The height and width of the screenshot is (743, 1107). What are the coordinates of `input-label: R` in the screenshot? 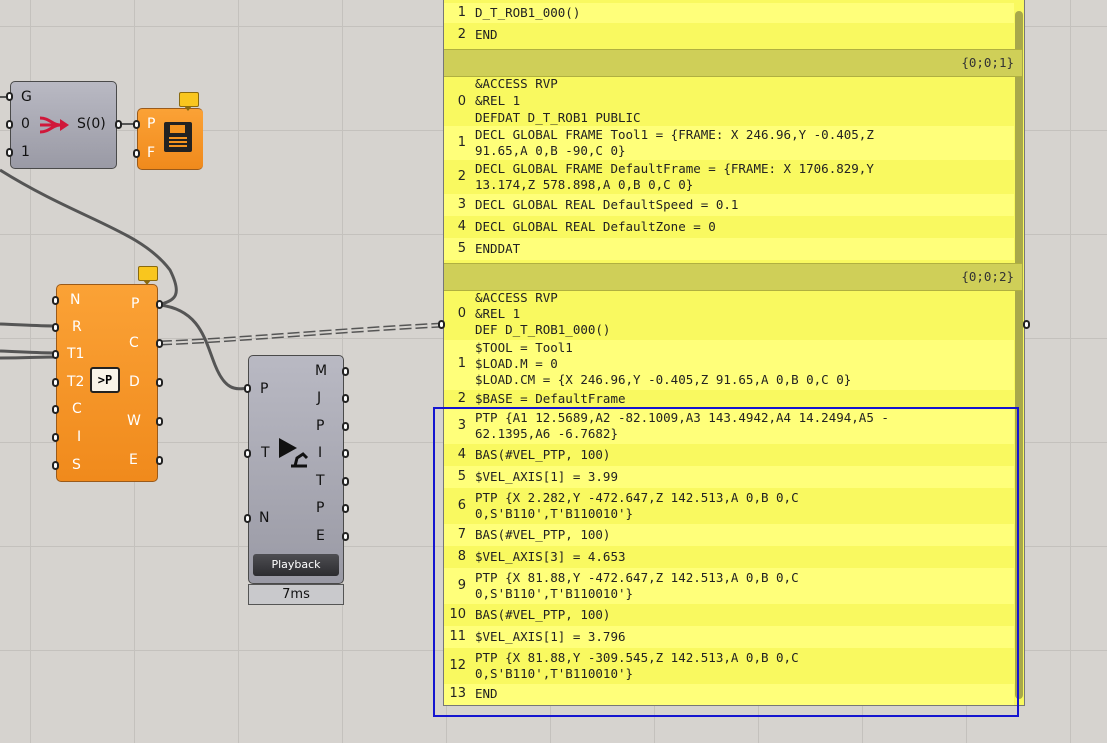 It's located at (77, 327).